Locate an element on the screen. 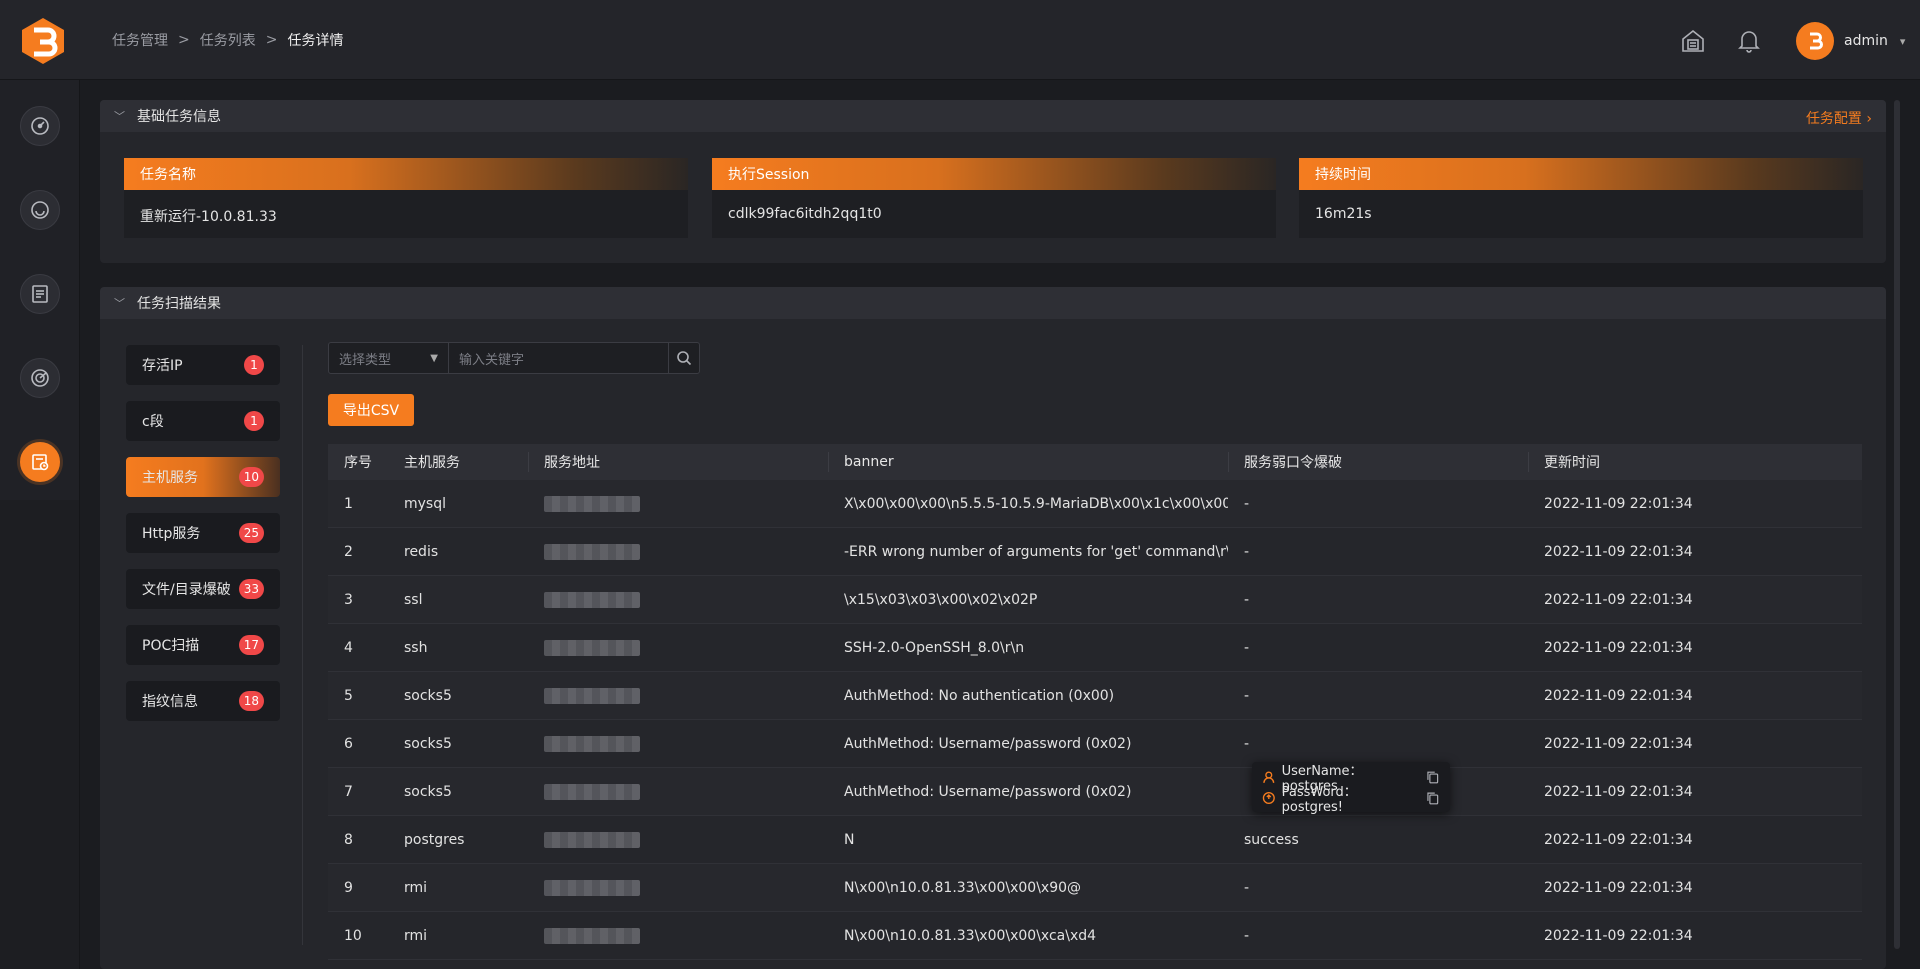 The height and width of the screenshot is (969, 1920). breadcrumb-task-list: 任务列表 is located at coordinates (228, 40).